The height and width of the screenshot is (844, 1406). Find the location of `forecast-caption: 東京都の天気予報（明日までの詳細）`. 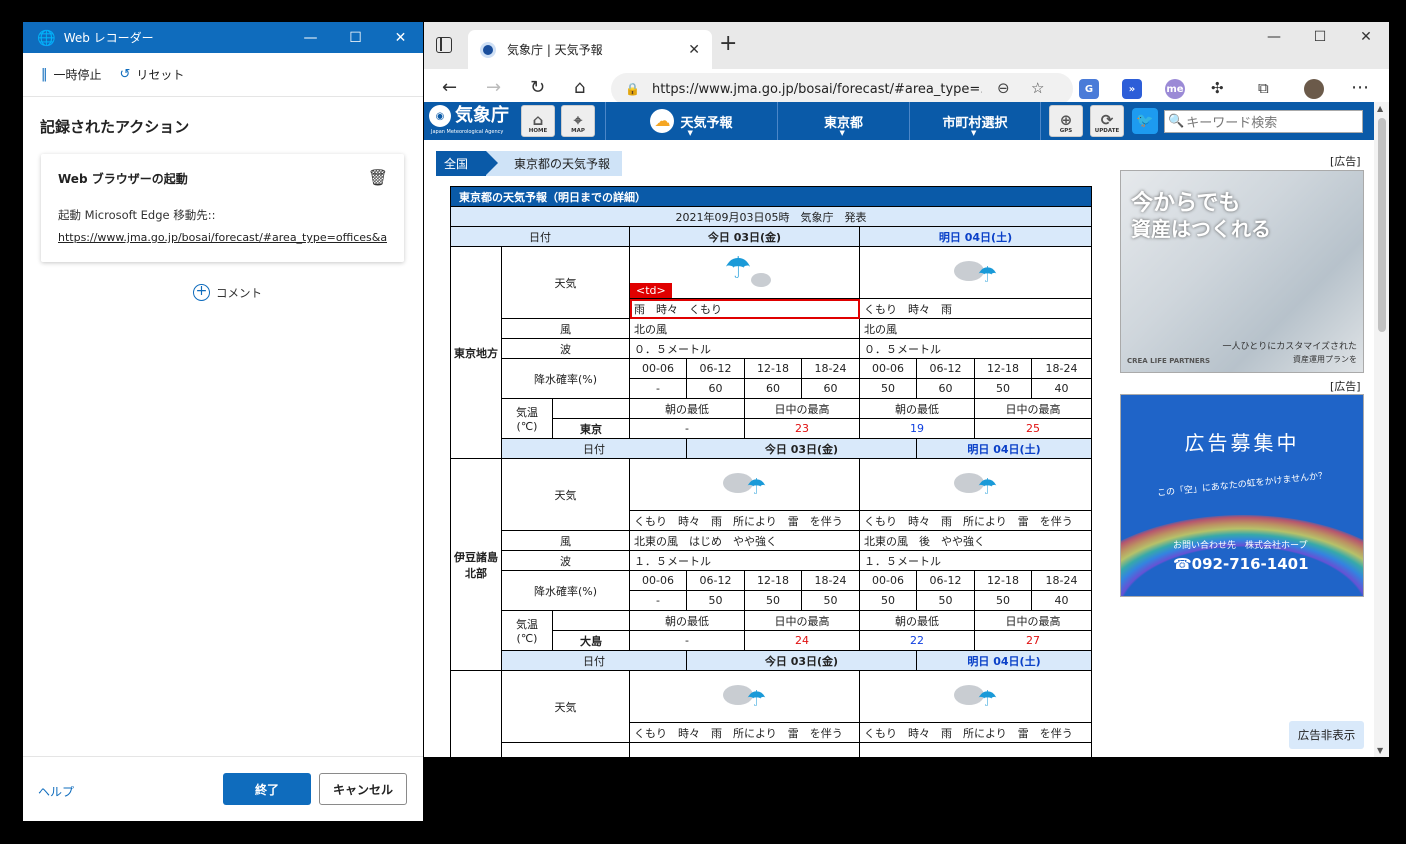

forecast-caption: 東京都の天気予報（明日までの詳細） is located at coordinates (771, 196).